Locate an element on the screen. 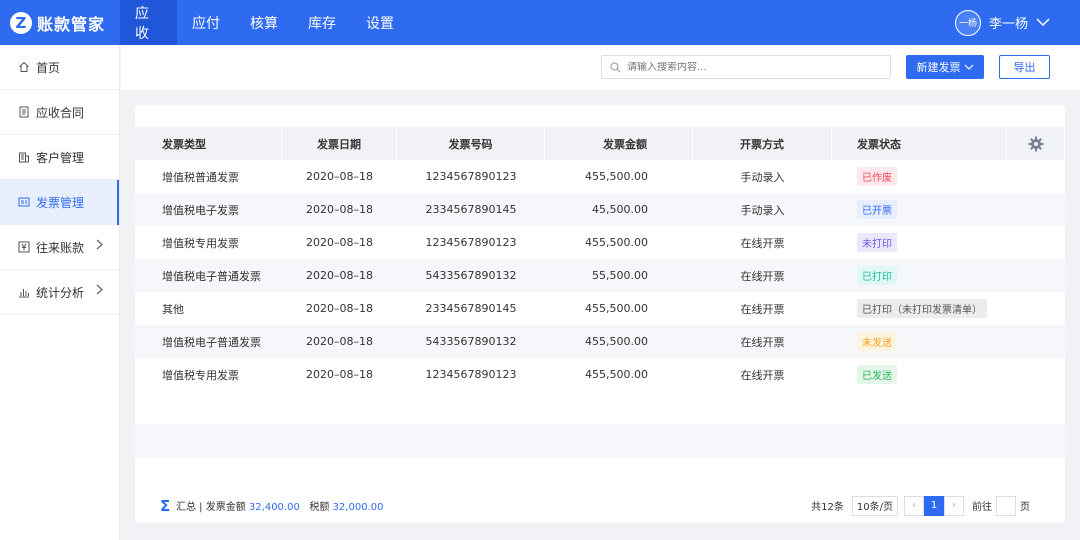 This screenshot has width=1080, height=540. top-nav: 应收 应付 核算 库存 设置 is located at coordinates (264, 22).